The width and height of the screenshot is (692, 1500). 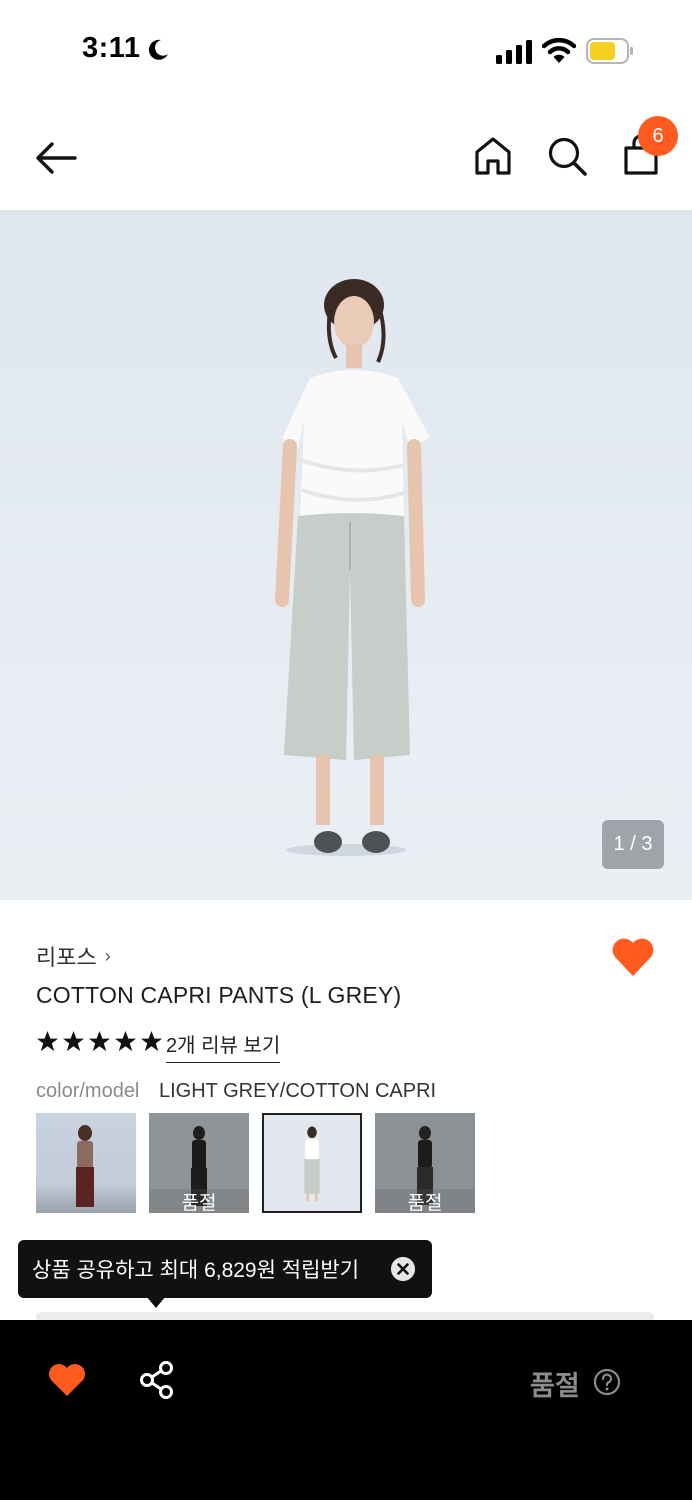 What do you see at coordinates (111, 48) in the screenshot?
I see `status-time: 3:11` at bounding box center [111, 48].